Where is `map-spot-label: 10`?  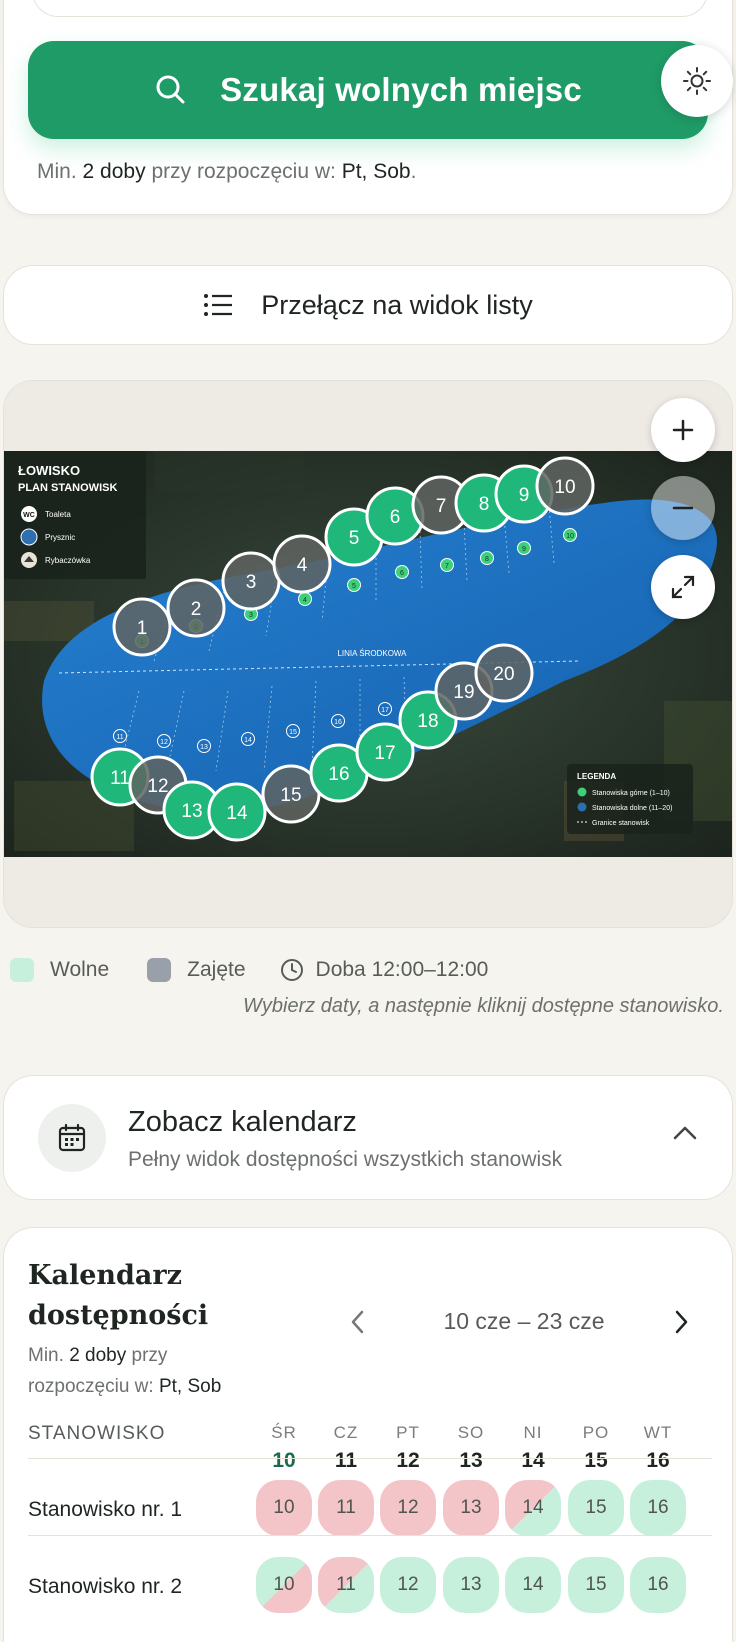
map-spot-label: 10 is located at coordinates (564, 487).